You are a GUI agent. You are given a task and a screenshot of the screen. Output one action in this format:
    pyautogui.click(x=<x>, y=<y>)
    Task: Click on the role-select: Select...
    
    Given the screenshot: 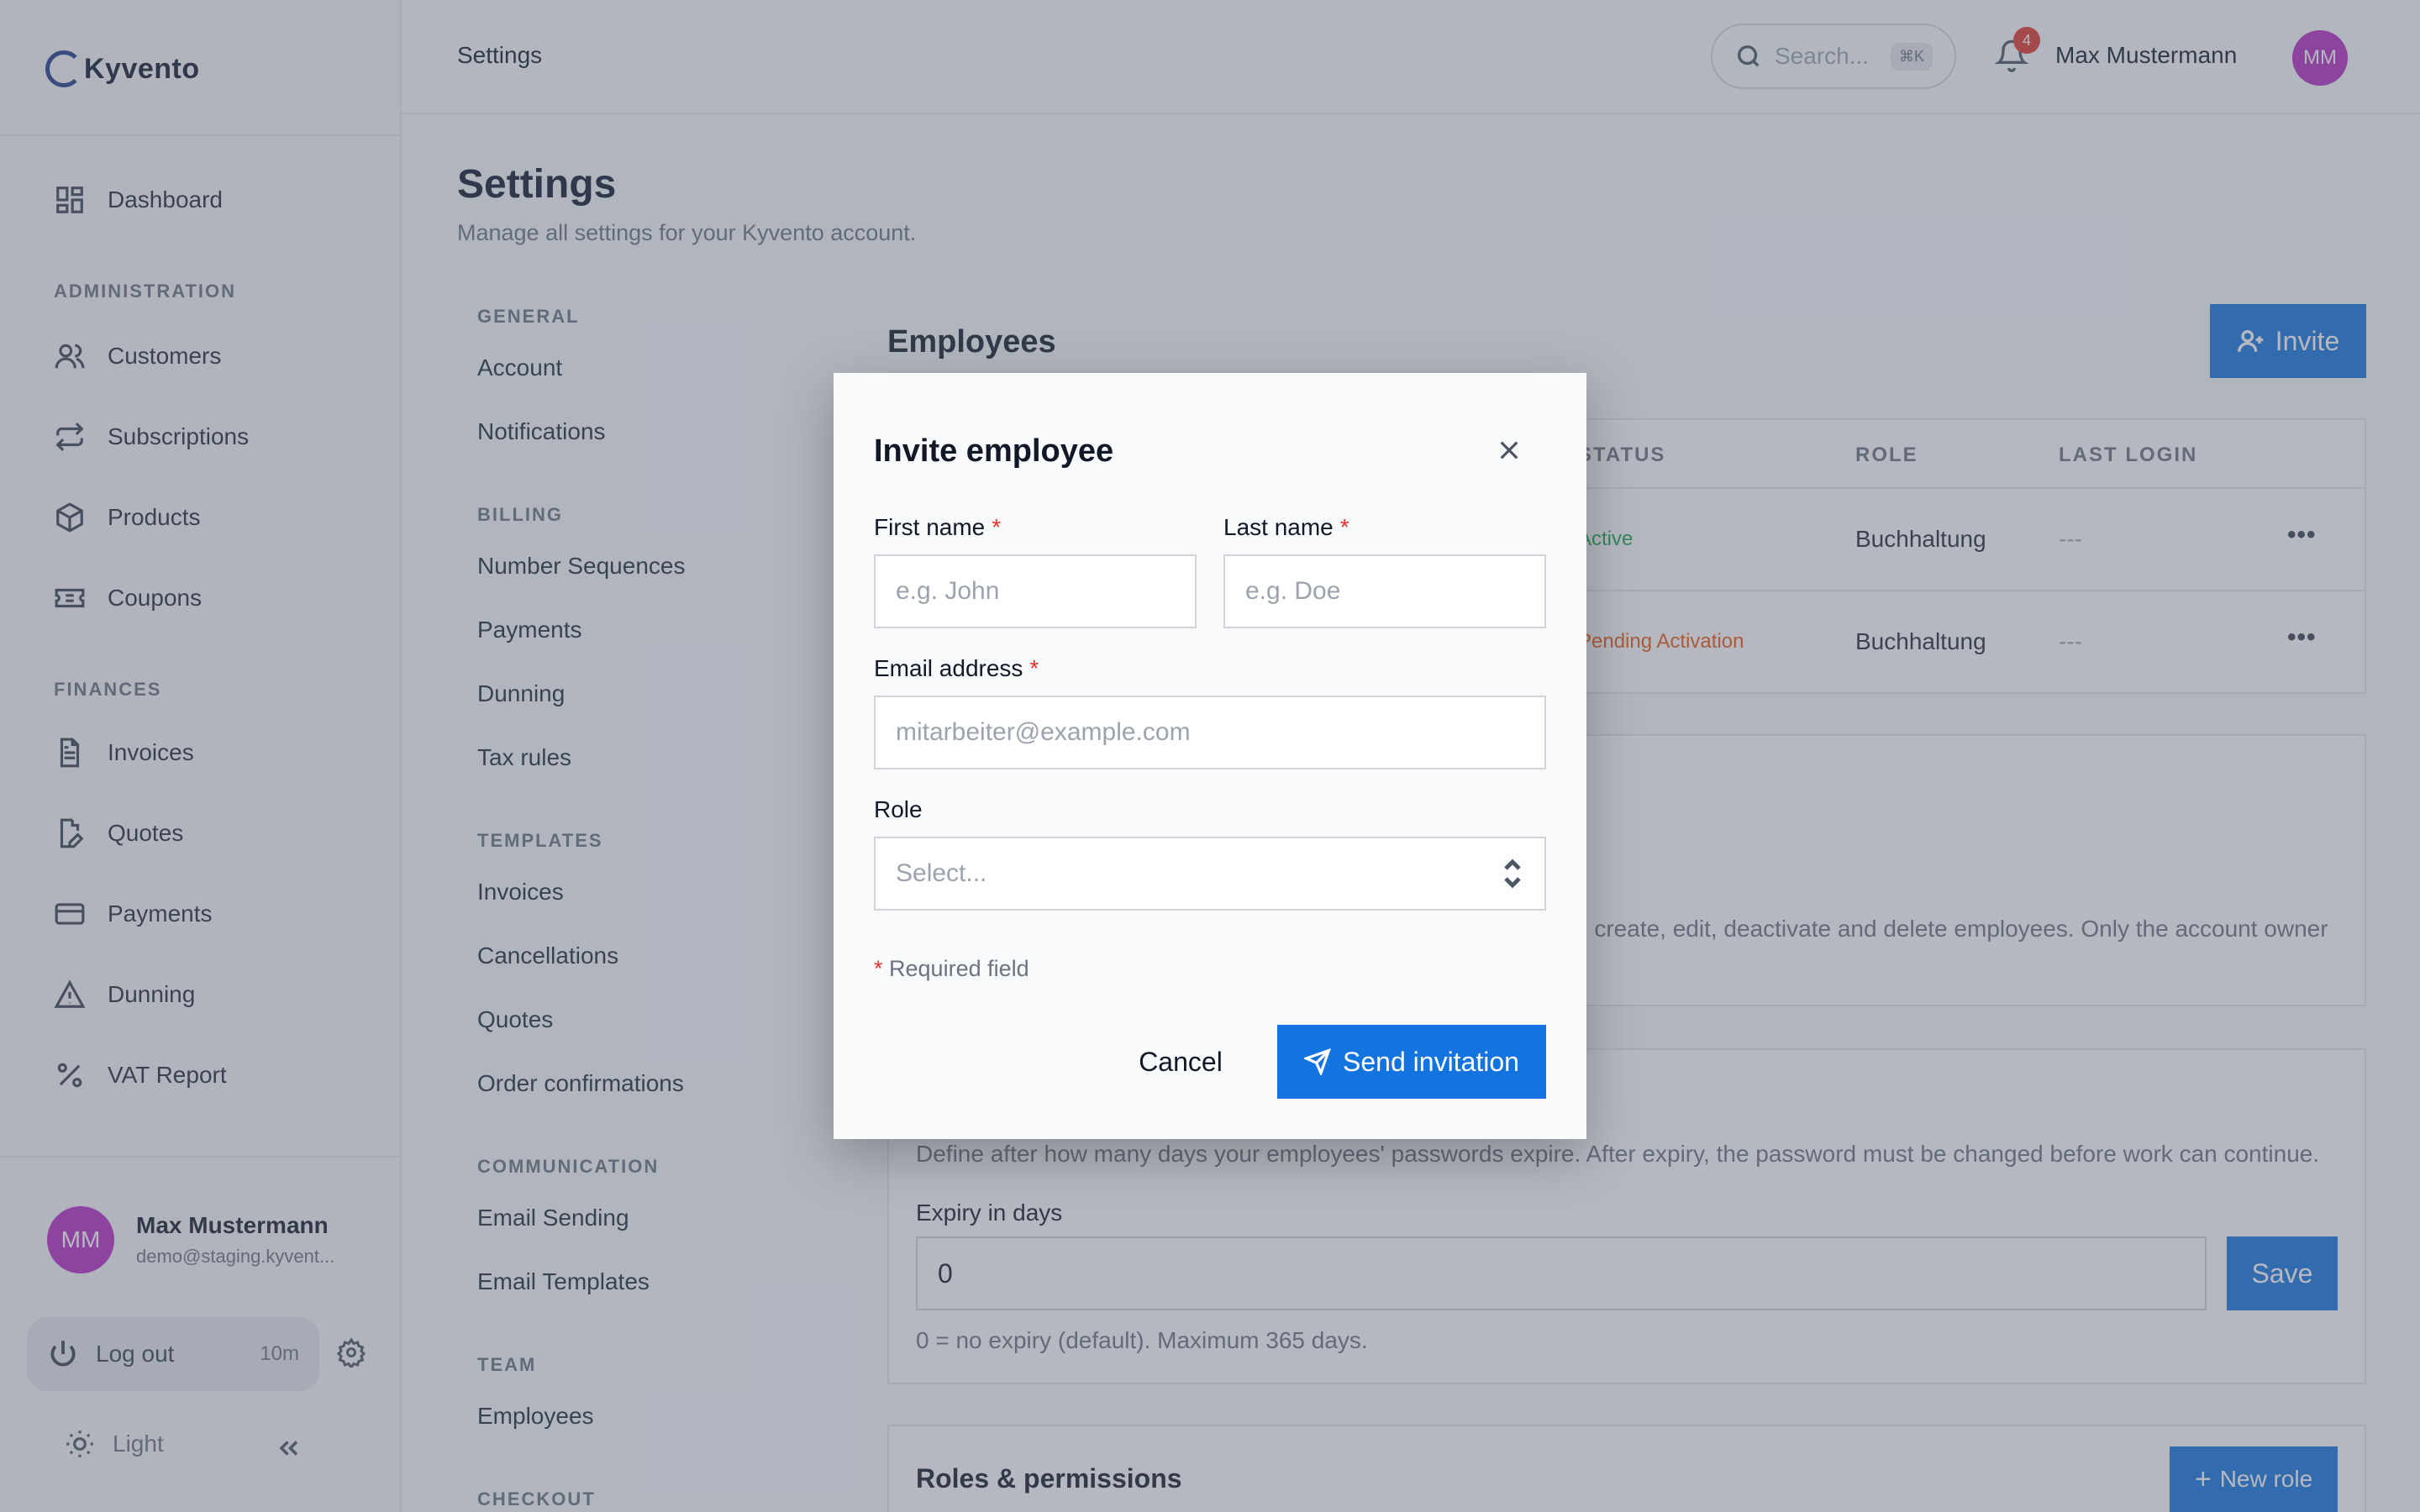 What is the action you would take?
    pyautogui.click(x=1210, y=874)
    